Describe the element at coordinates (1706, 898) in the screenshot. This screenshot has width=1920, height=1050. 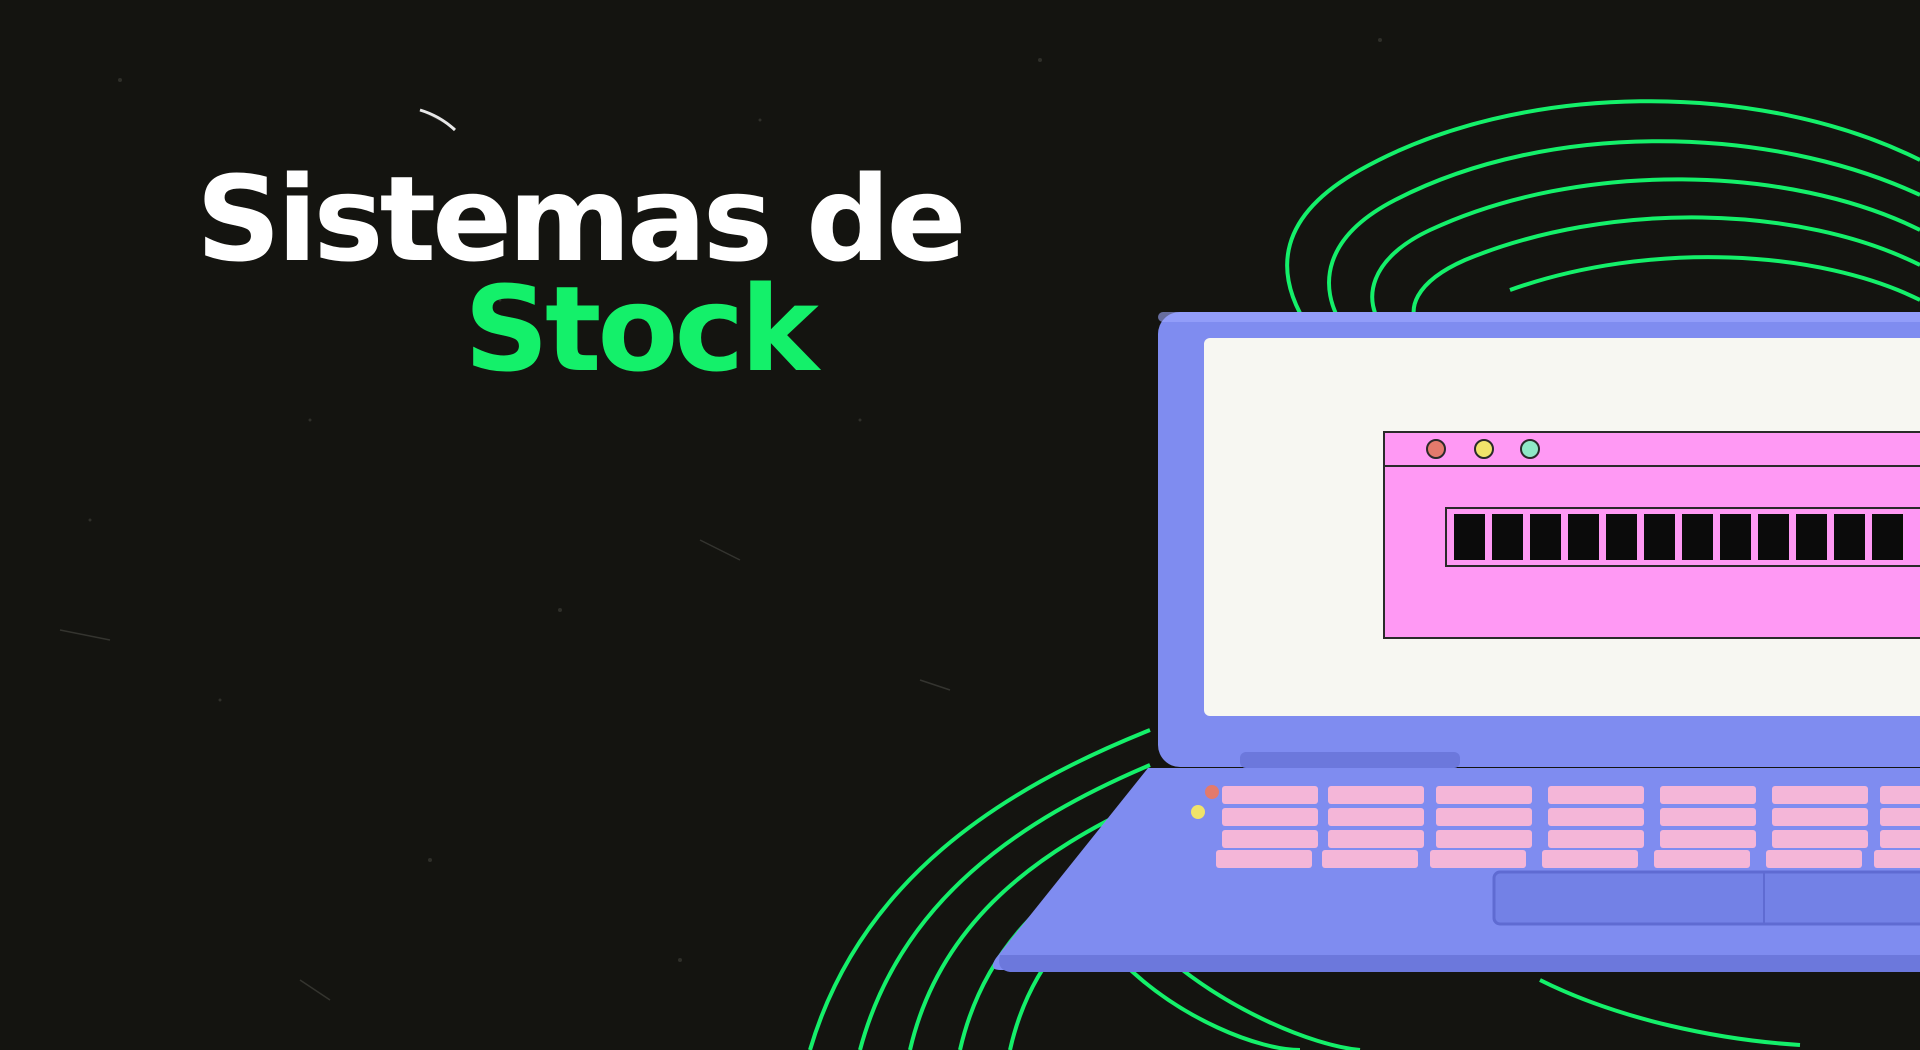
I see `touchpad` at that location.